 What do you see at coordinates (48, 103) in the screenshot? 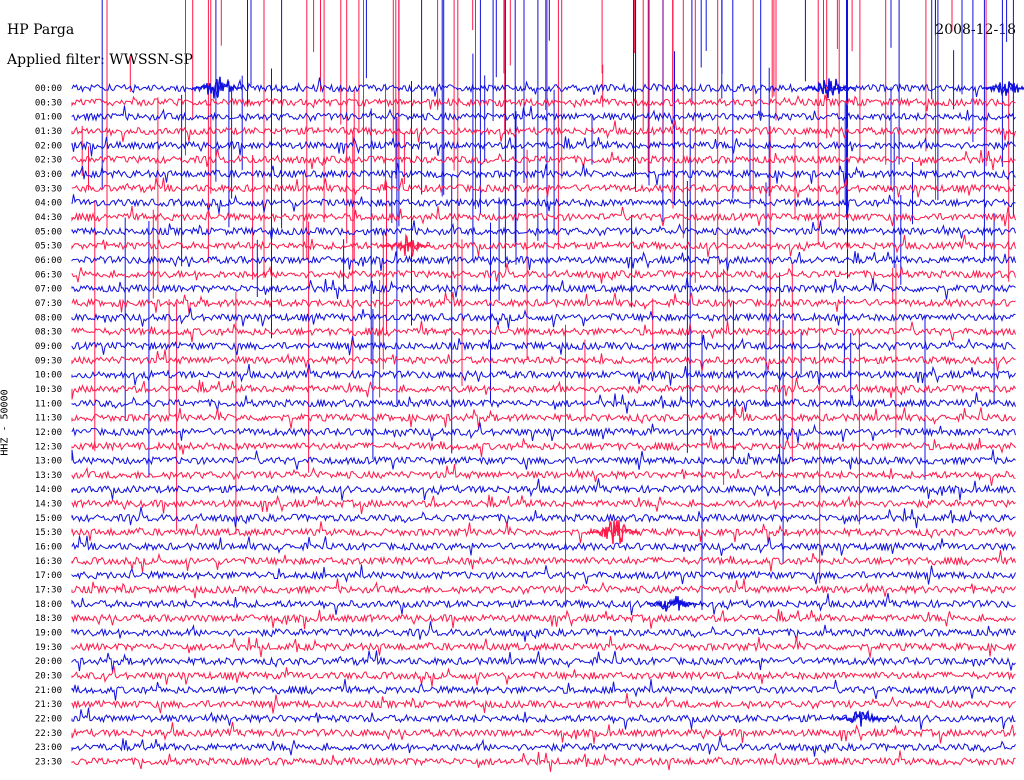
I see `row-time-label: 00:30` at bounding box center [48, 103].